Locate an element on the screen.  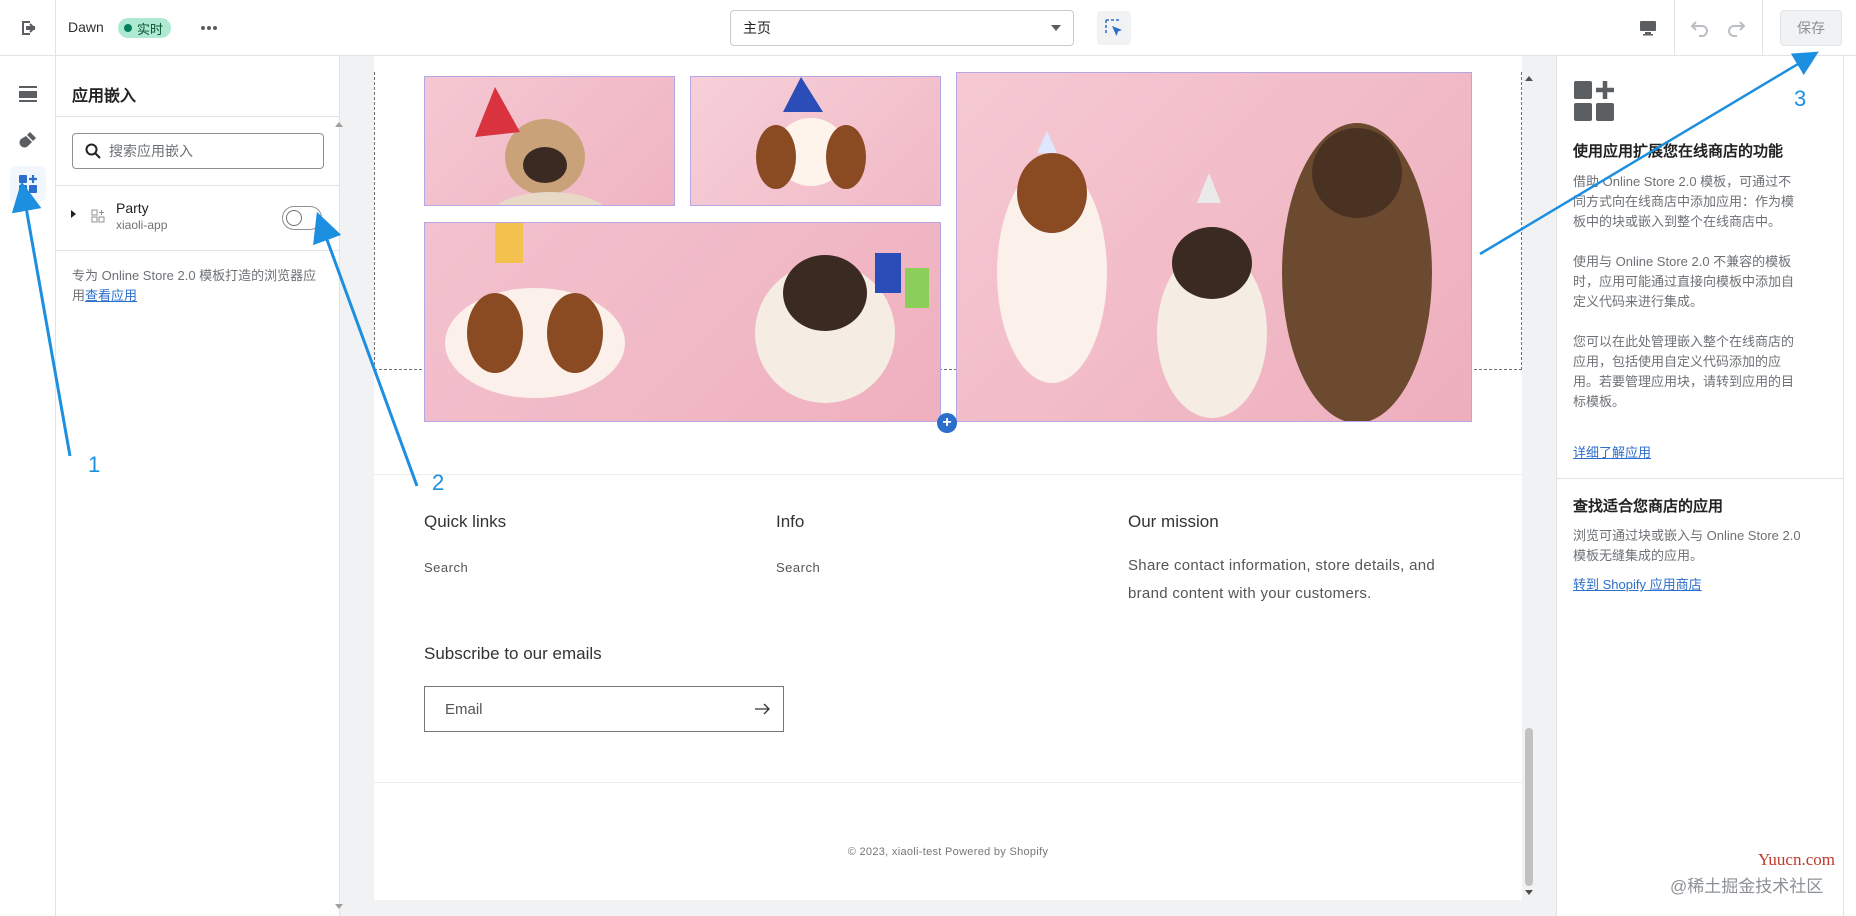
sections-icon is located at coordinates (28, 94).